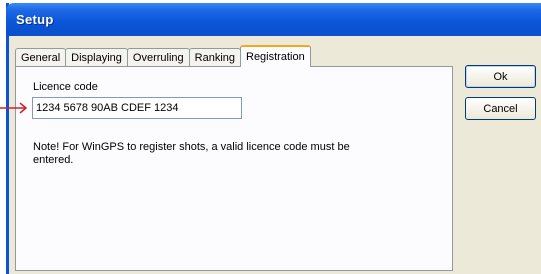  I want to click on cancel-button: Cancel, so click(500, 108).